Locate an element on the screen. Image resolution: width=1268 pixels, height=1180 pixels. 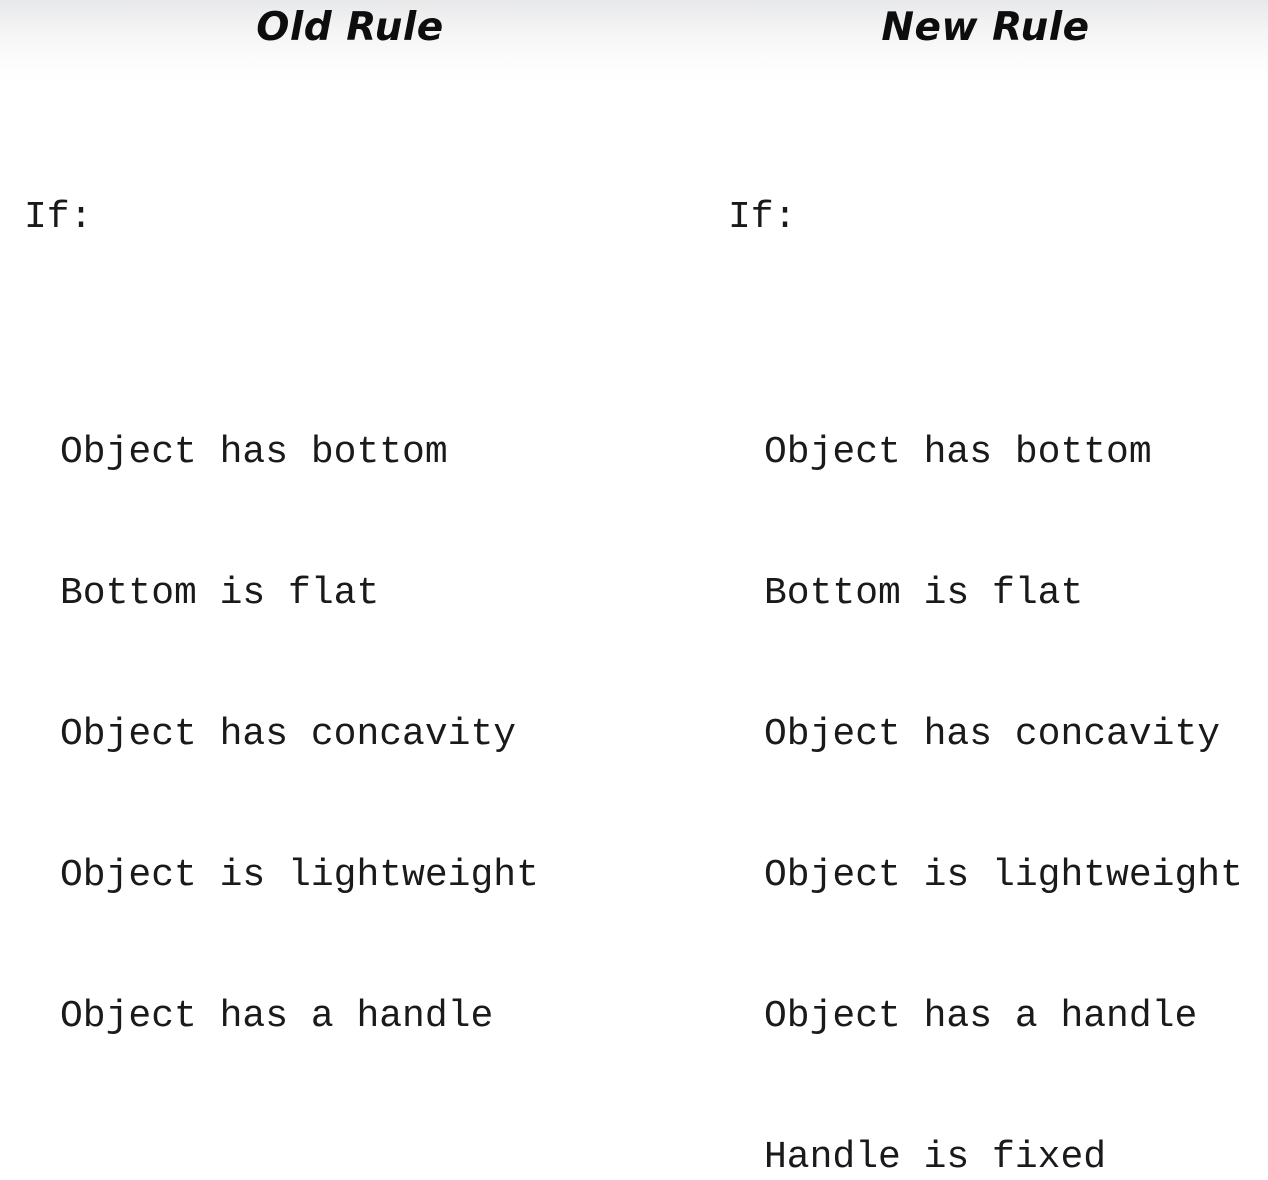
old-rule-title: Old Rule is located at coordinates (350, 27).